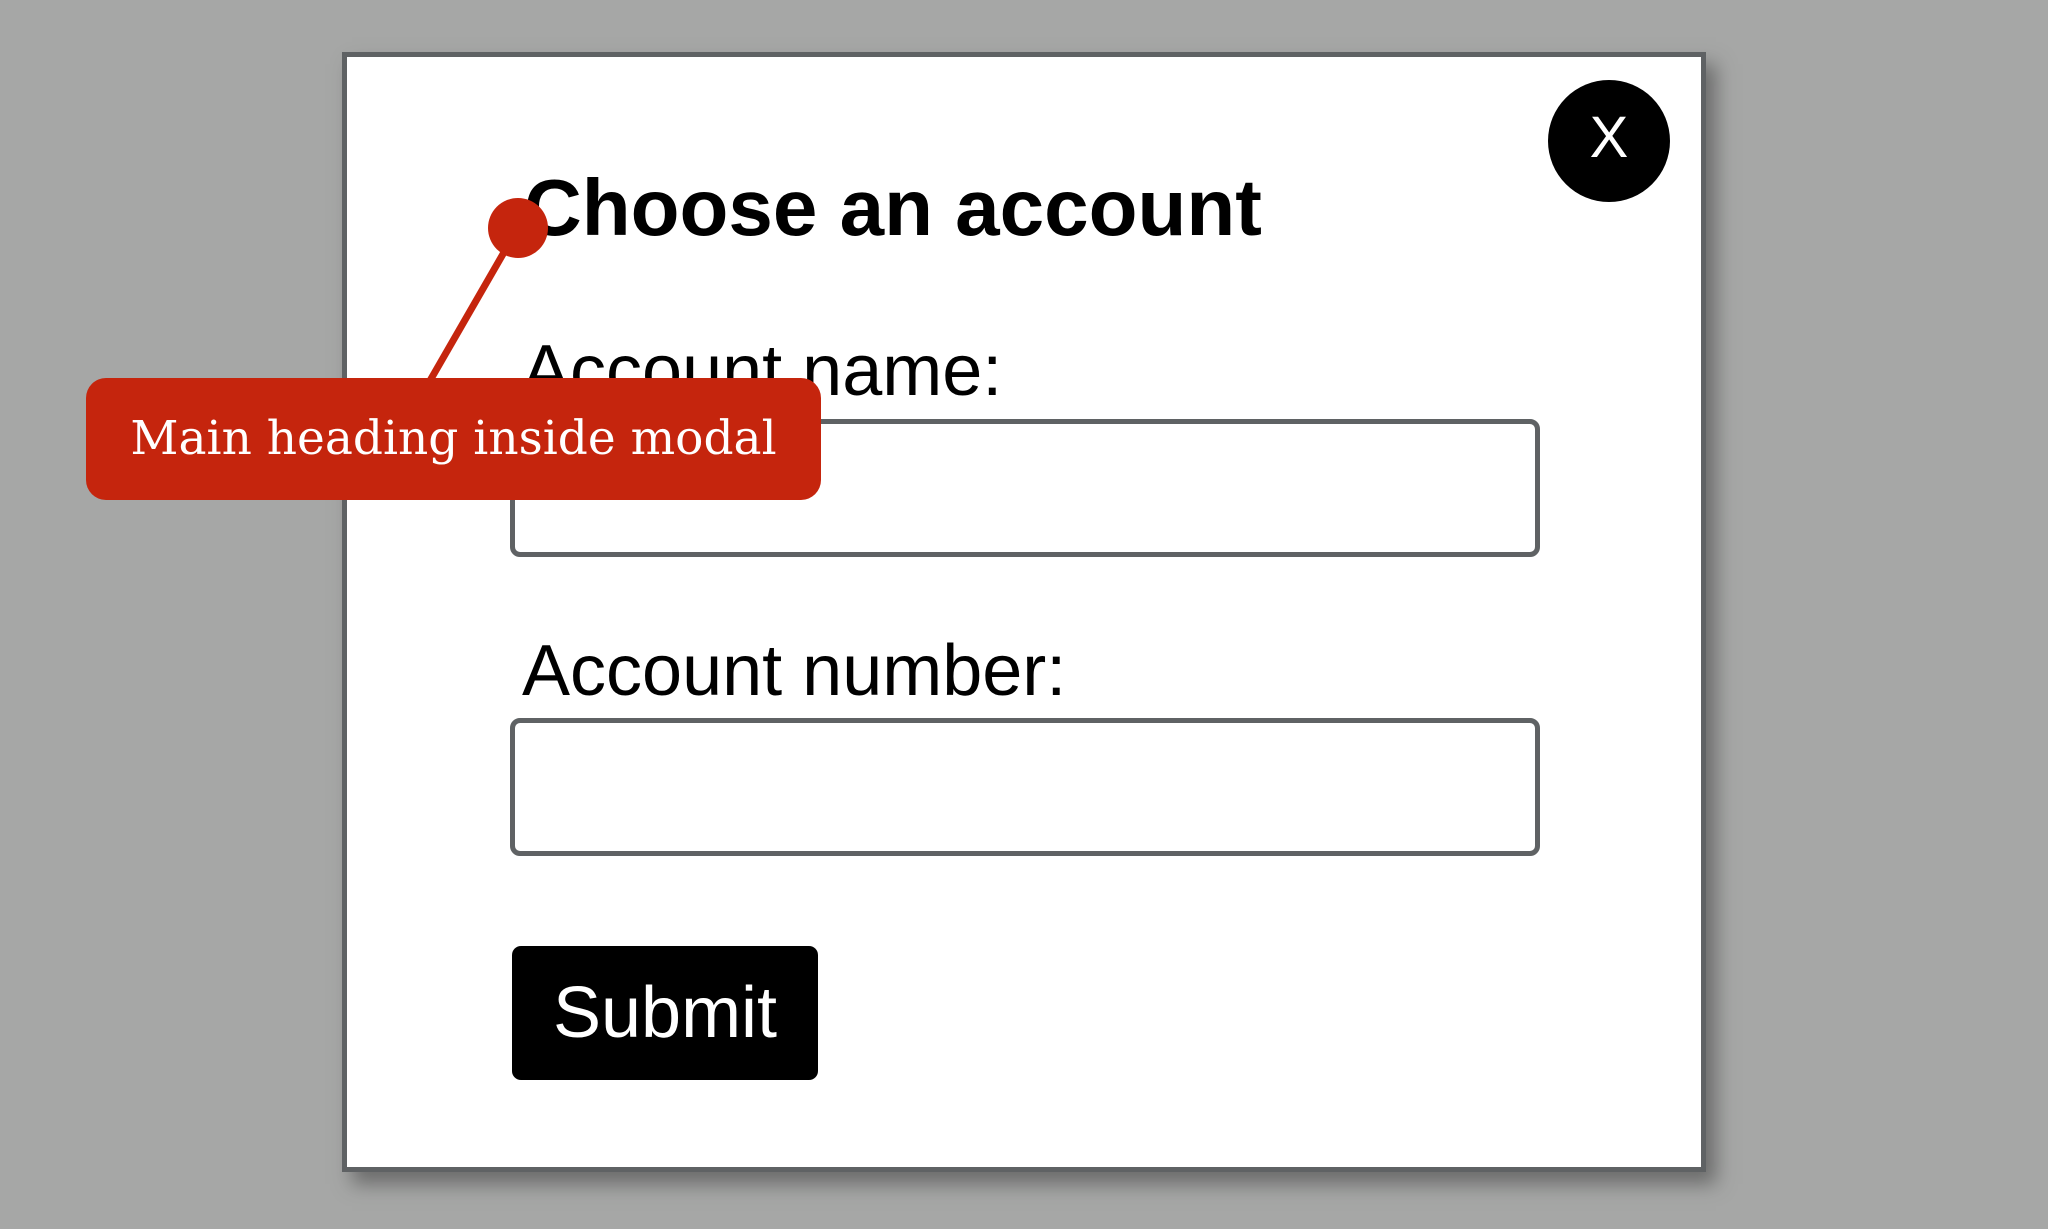 Image resolution: width=2048 pixels, height=1229 pixels. Describe the element at coordinates (893, 207) in the screenshot. I see `modal-title: Choose an account` at that location.